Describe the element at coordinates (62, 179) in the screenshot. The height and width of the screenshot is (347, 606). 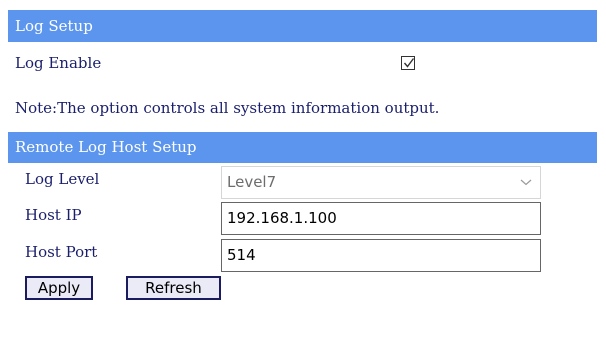
I see `log-level-label: Log Level` at that location.